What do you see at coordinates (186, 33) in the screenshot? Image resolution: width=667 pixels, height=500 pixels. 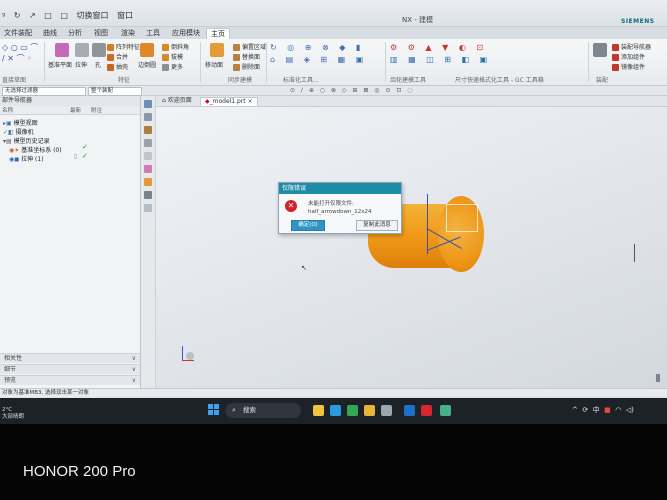 I see `tab-applications: 应用模块` at bounding box center [186, 33].